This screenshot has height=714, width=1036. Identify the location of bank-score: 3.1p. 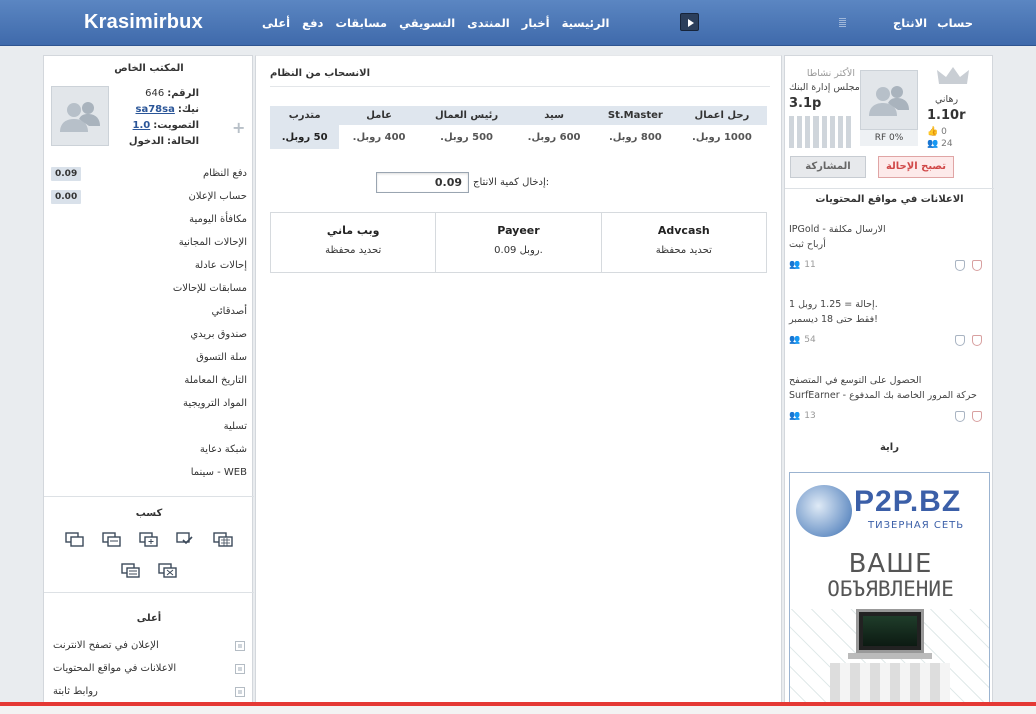
(805, 103).